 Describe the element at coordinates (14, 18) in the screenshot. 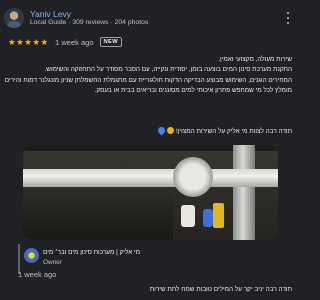

I see `reviewer-avatar` at that location.